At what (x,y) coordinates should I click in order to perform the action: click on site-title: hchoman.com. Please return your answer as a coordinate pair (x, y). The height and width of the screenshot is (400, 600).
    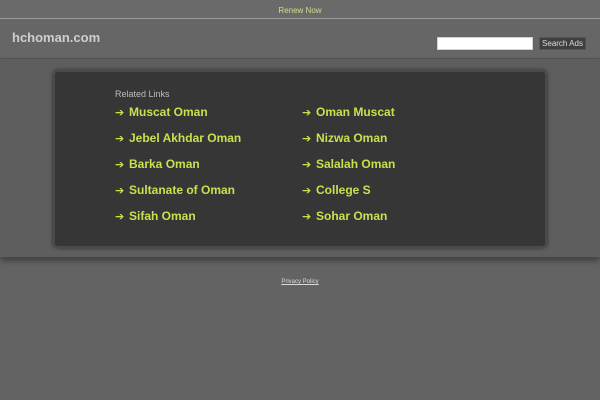
    Looking at the image, I should click on (56, 37).